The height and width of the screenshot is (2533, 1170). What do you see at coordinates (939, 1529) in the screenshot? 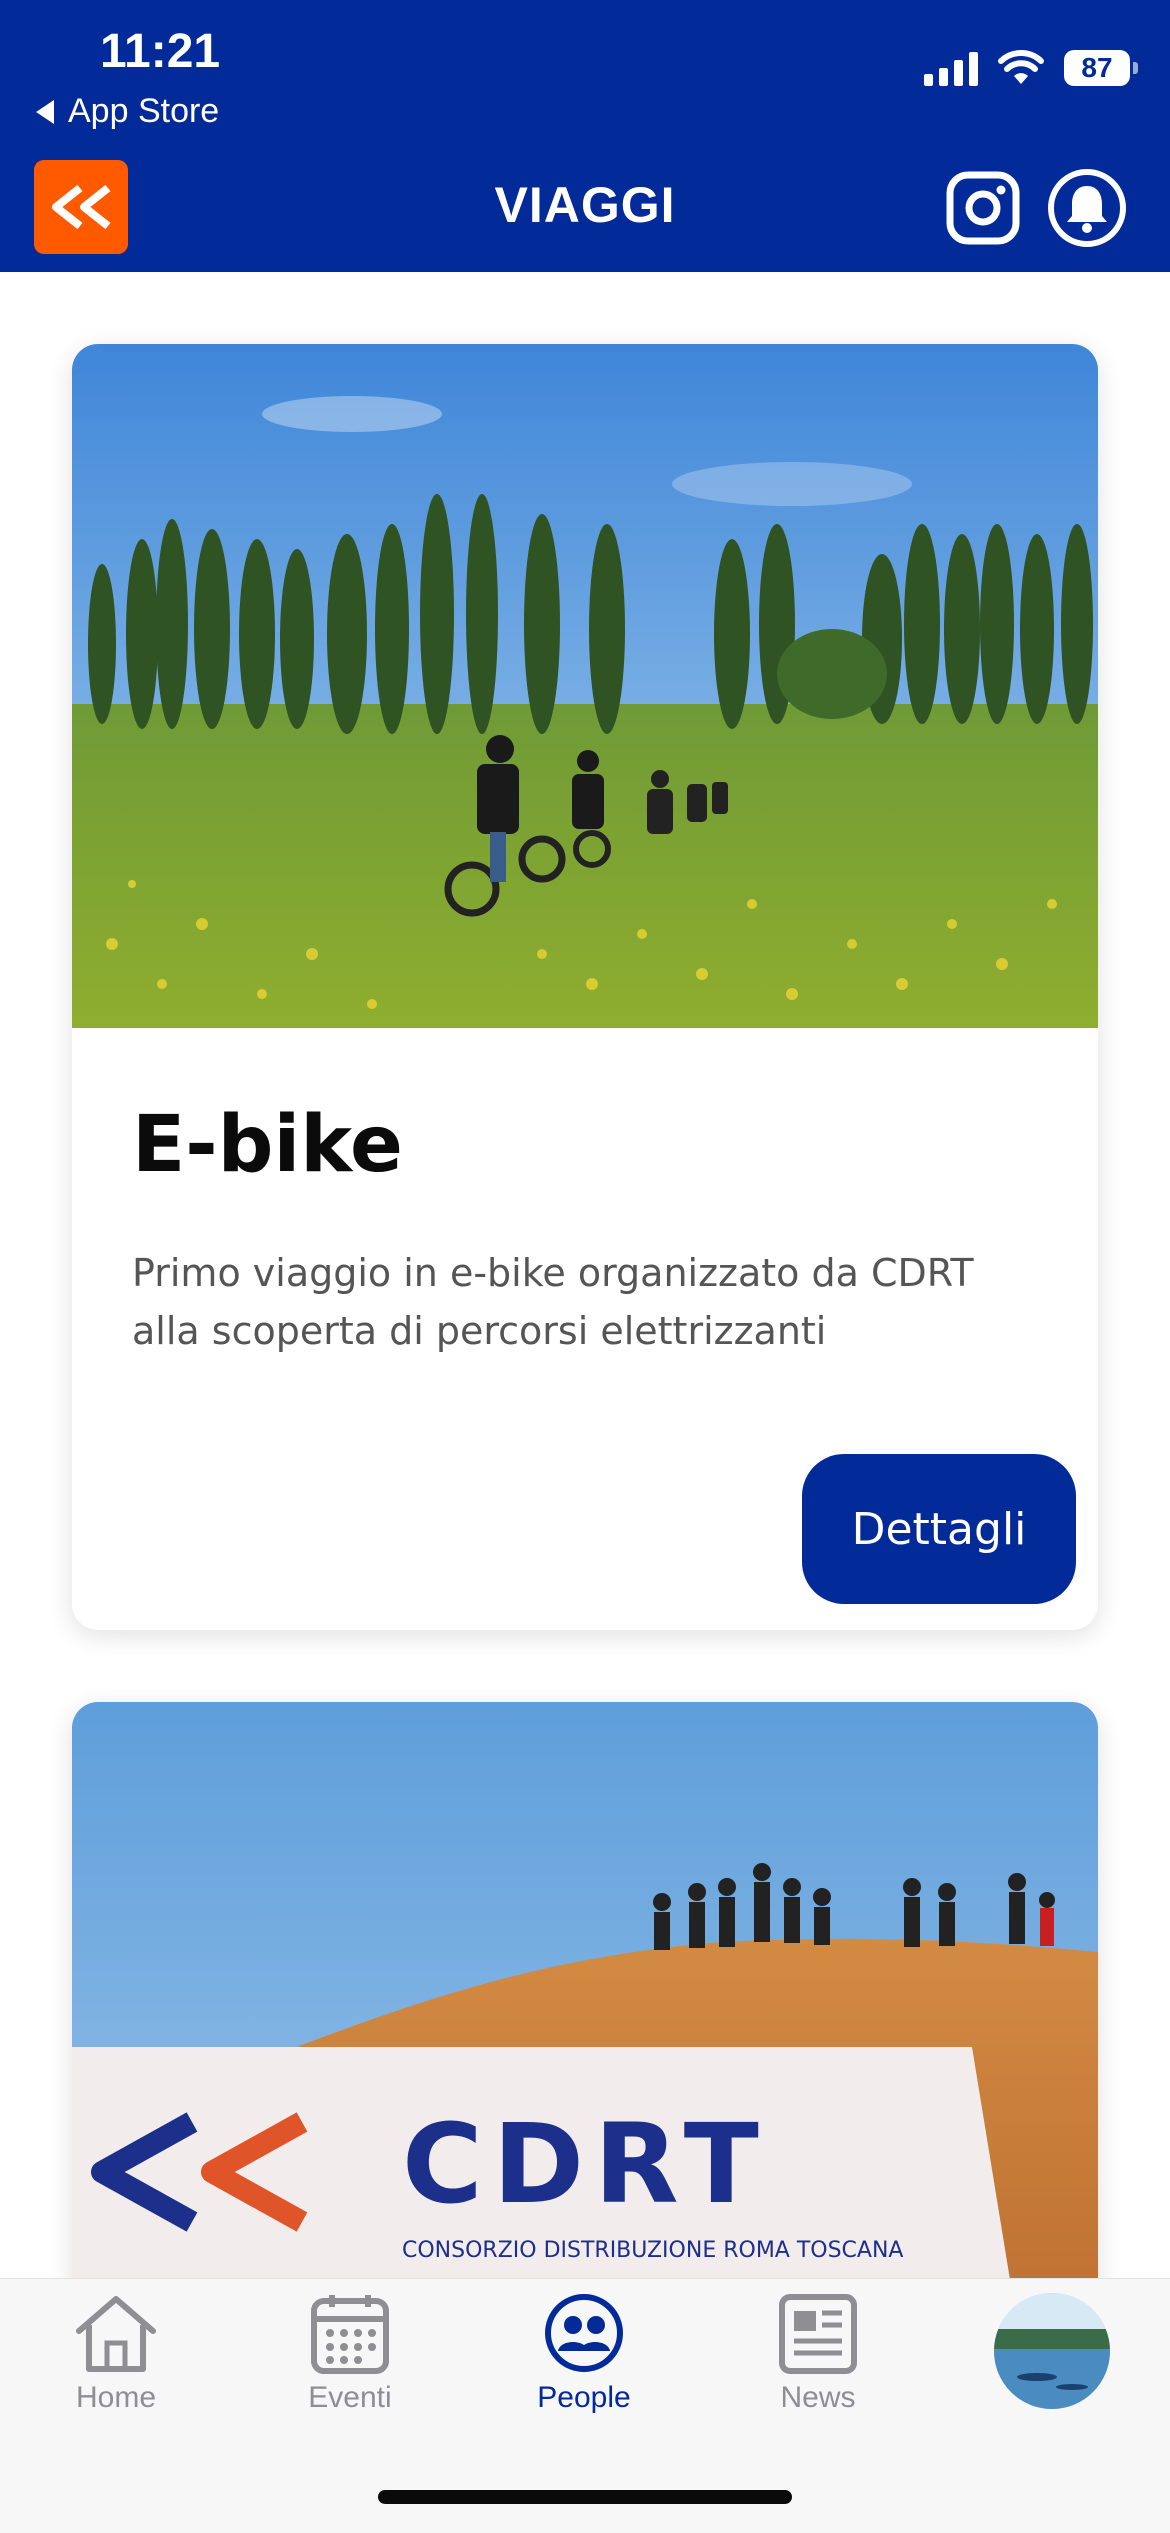
I see `details-button: Dettagli` at bounding box center [939, 1529].